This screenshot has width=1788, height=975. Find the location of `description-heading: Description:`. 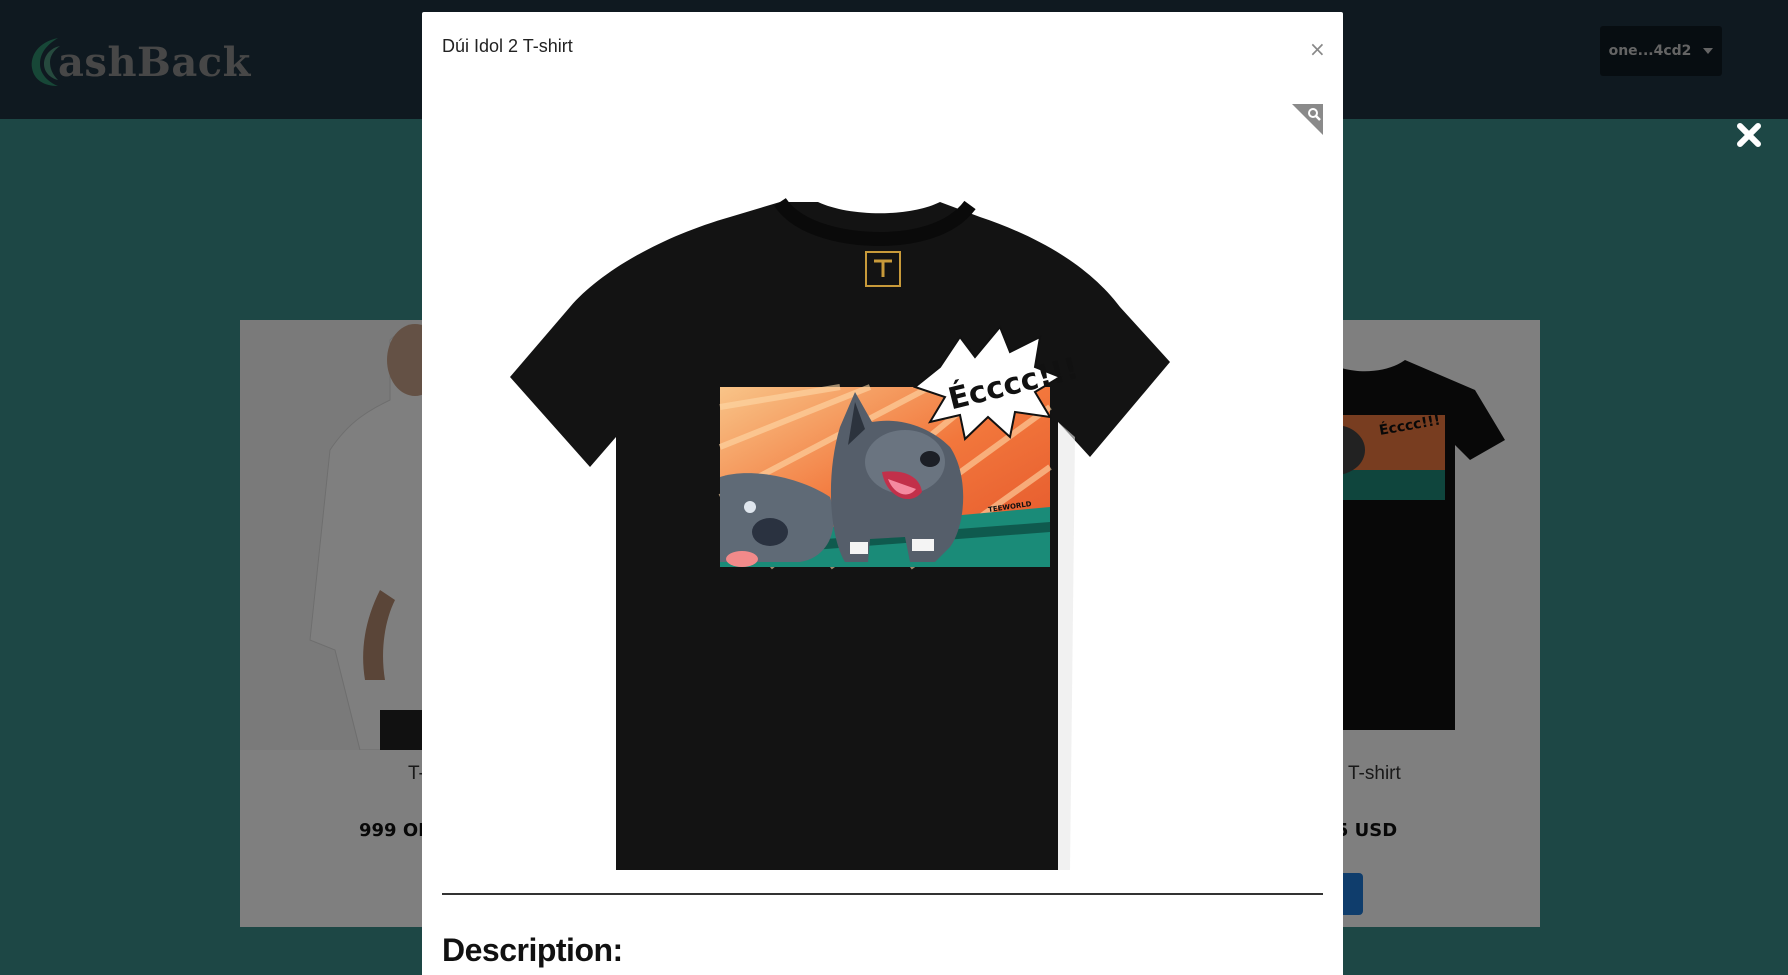

description-heading: Description: is located at coordinates (532, 950).